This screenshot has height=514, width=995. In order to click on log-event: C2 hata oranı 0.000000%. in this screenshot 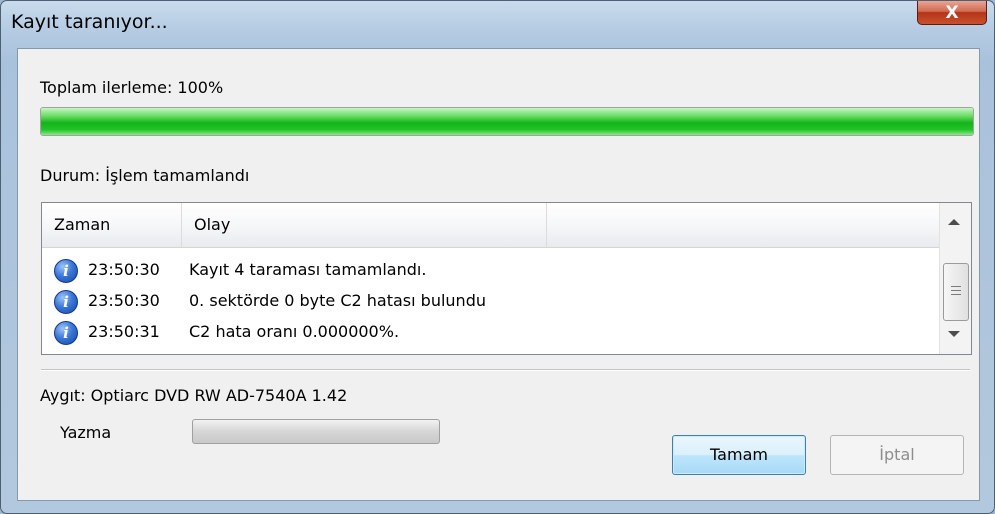, I will do `click(294, 331)`.